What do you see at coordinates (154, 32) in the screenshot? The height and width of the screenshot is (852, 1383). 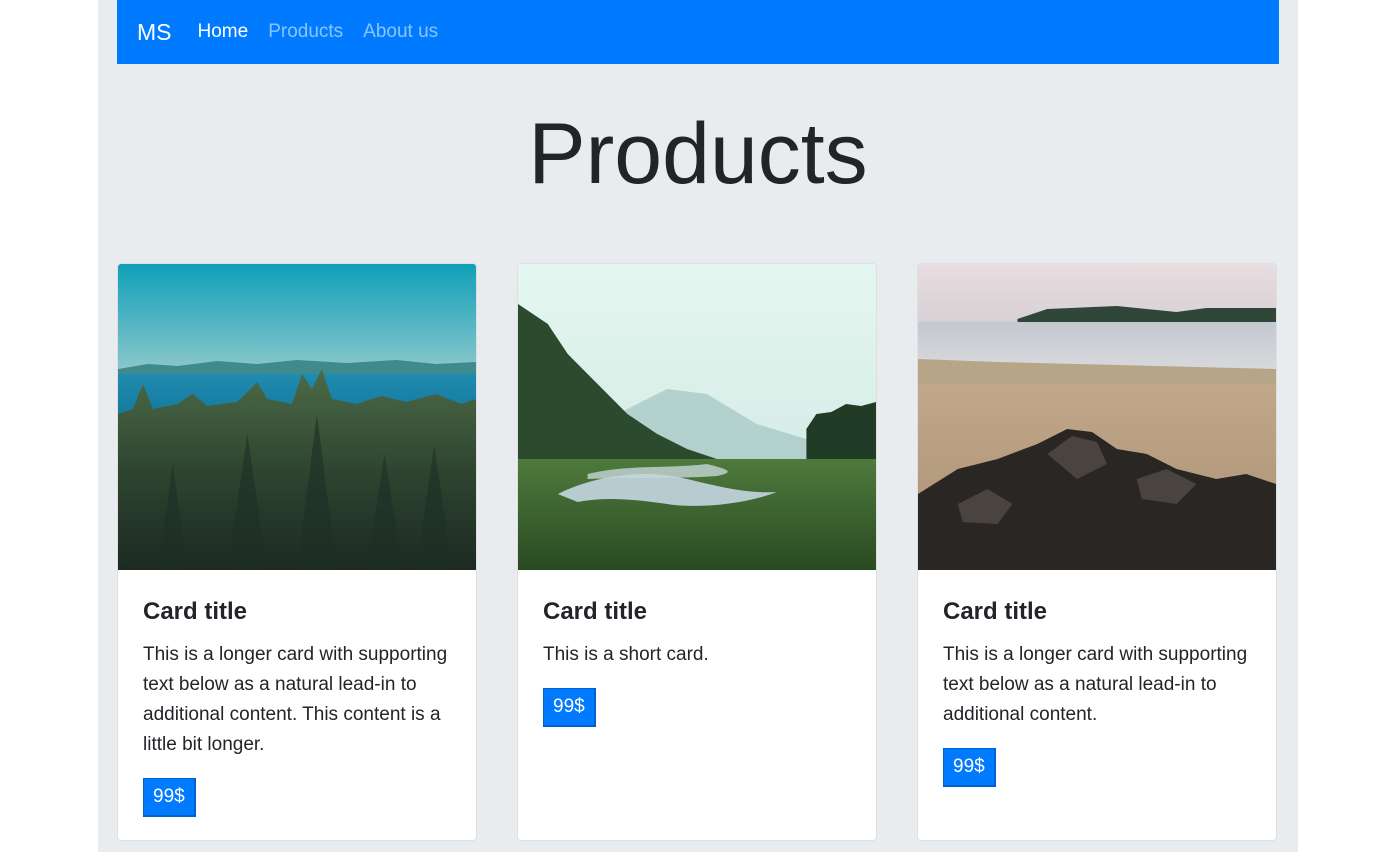 I see `brand-logo: MS` at bounding box center [154, 32].